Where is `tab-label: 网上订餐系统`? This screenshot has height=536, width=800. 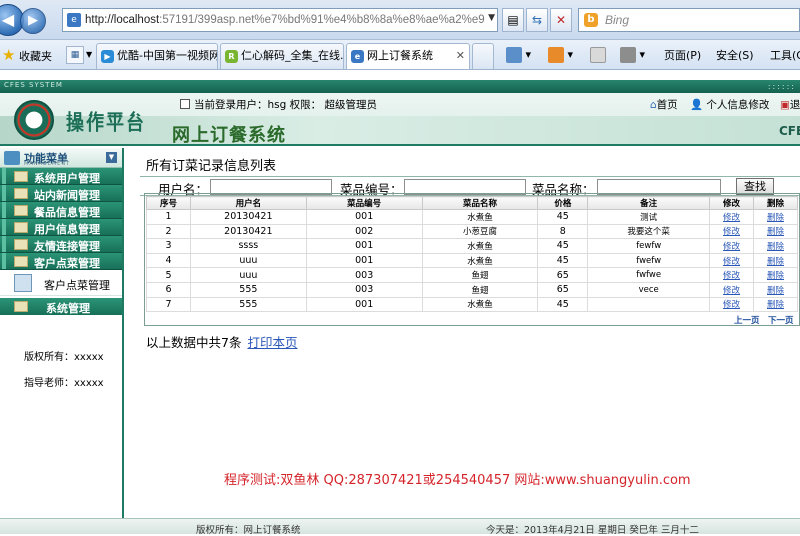
tab-label: 网上订餐系统 is located at coordinates (400, 55).